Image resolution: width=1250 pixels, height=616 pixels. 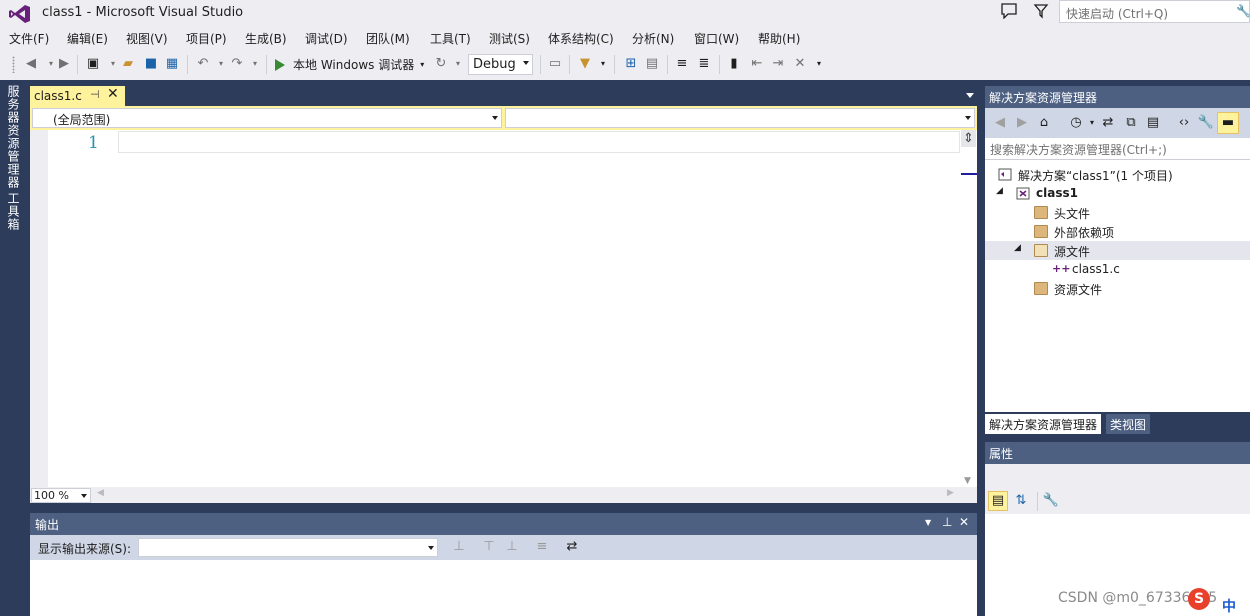 I want to click on configuration-value: Debug, so click(x=494, y=64).